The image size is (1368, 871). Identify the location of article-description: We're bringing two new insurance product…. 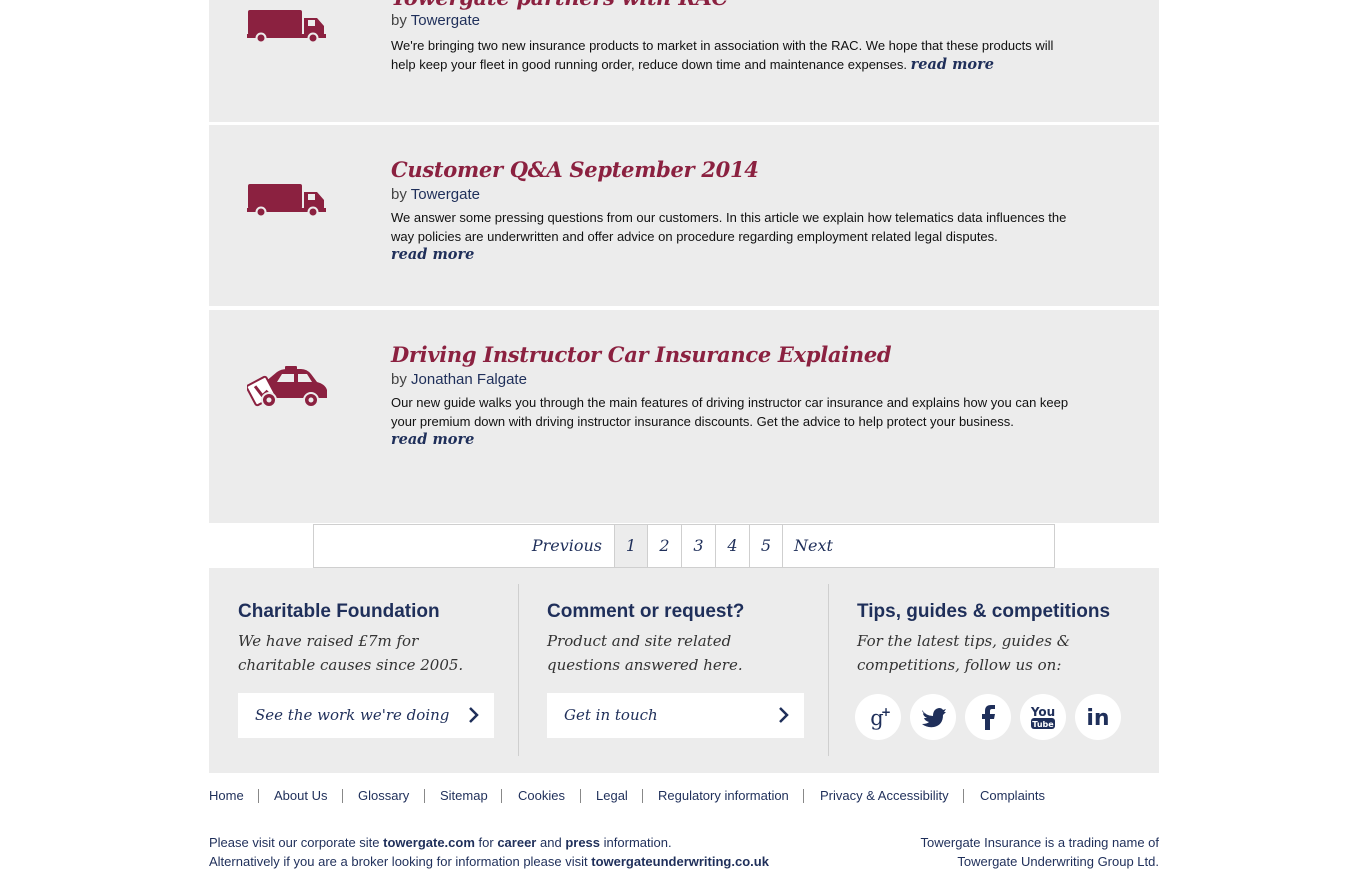
(731, 55).